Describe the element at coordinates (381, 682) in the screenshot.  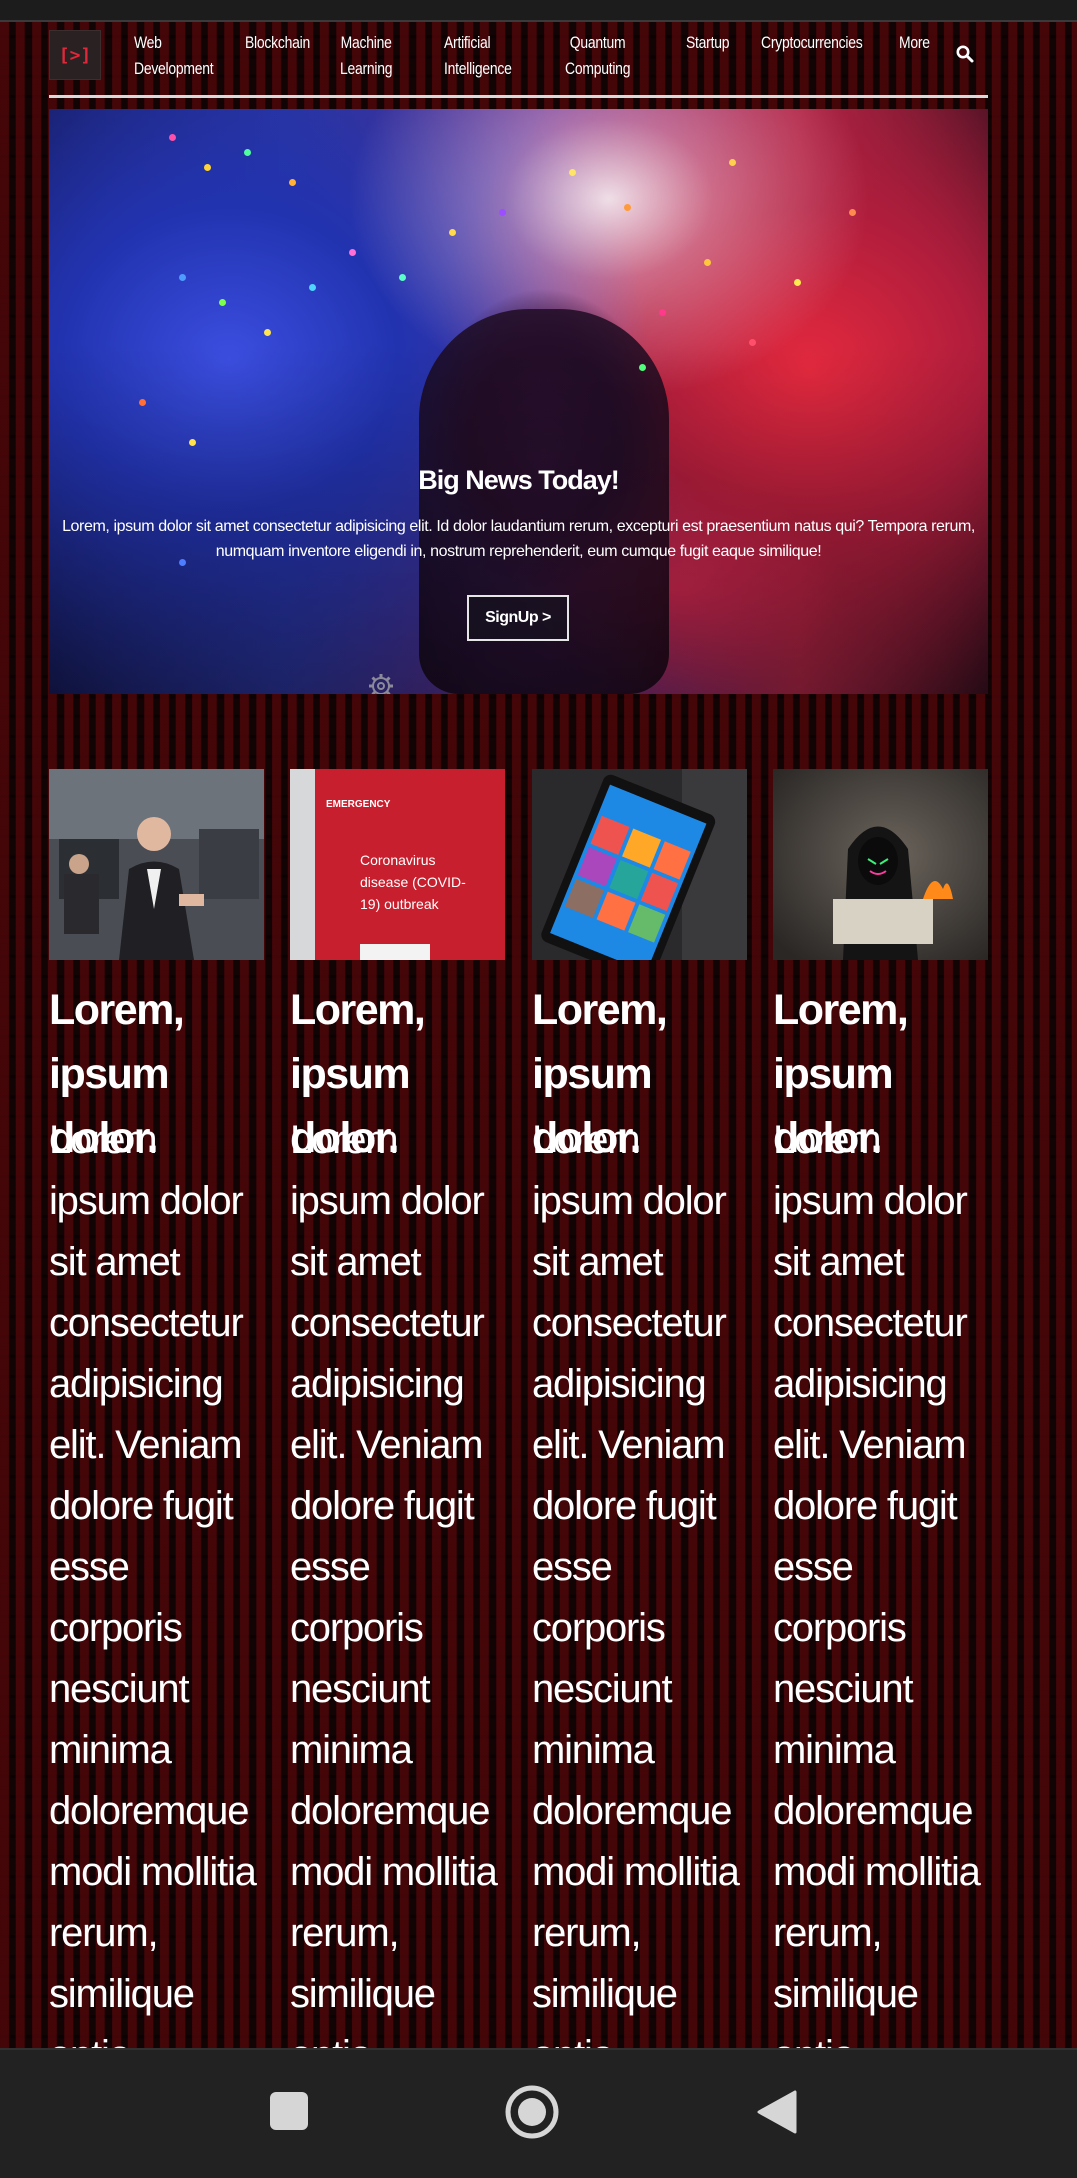
I see `gear-icon` at that location.